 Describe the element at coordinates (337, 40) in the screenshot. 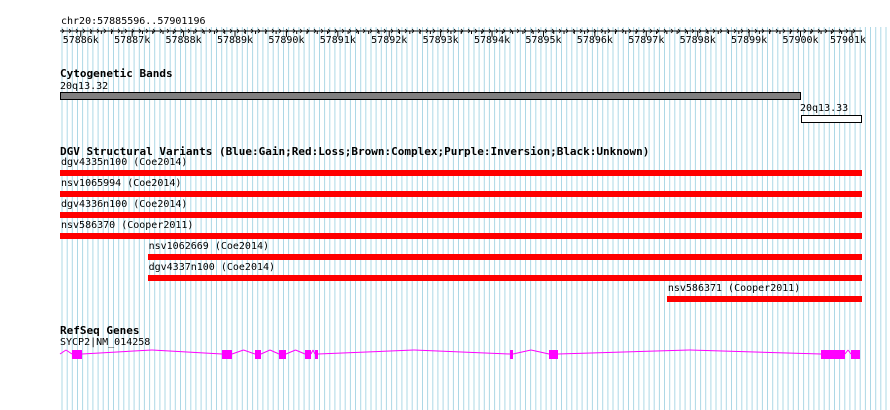

I see `ruler-tick-label: 57891k` at that location.